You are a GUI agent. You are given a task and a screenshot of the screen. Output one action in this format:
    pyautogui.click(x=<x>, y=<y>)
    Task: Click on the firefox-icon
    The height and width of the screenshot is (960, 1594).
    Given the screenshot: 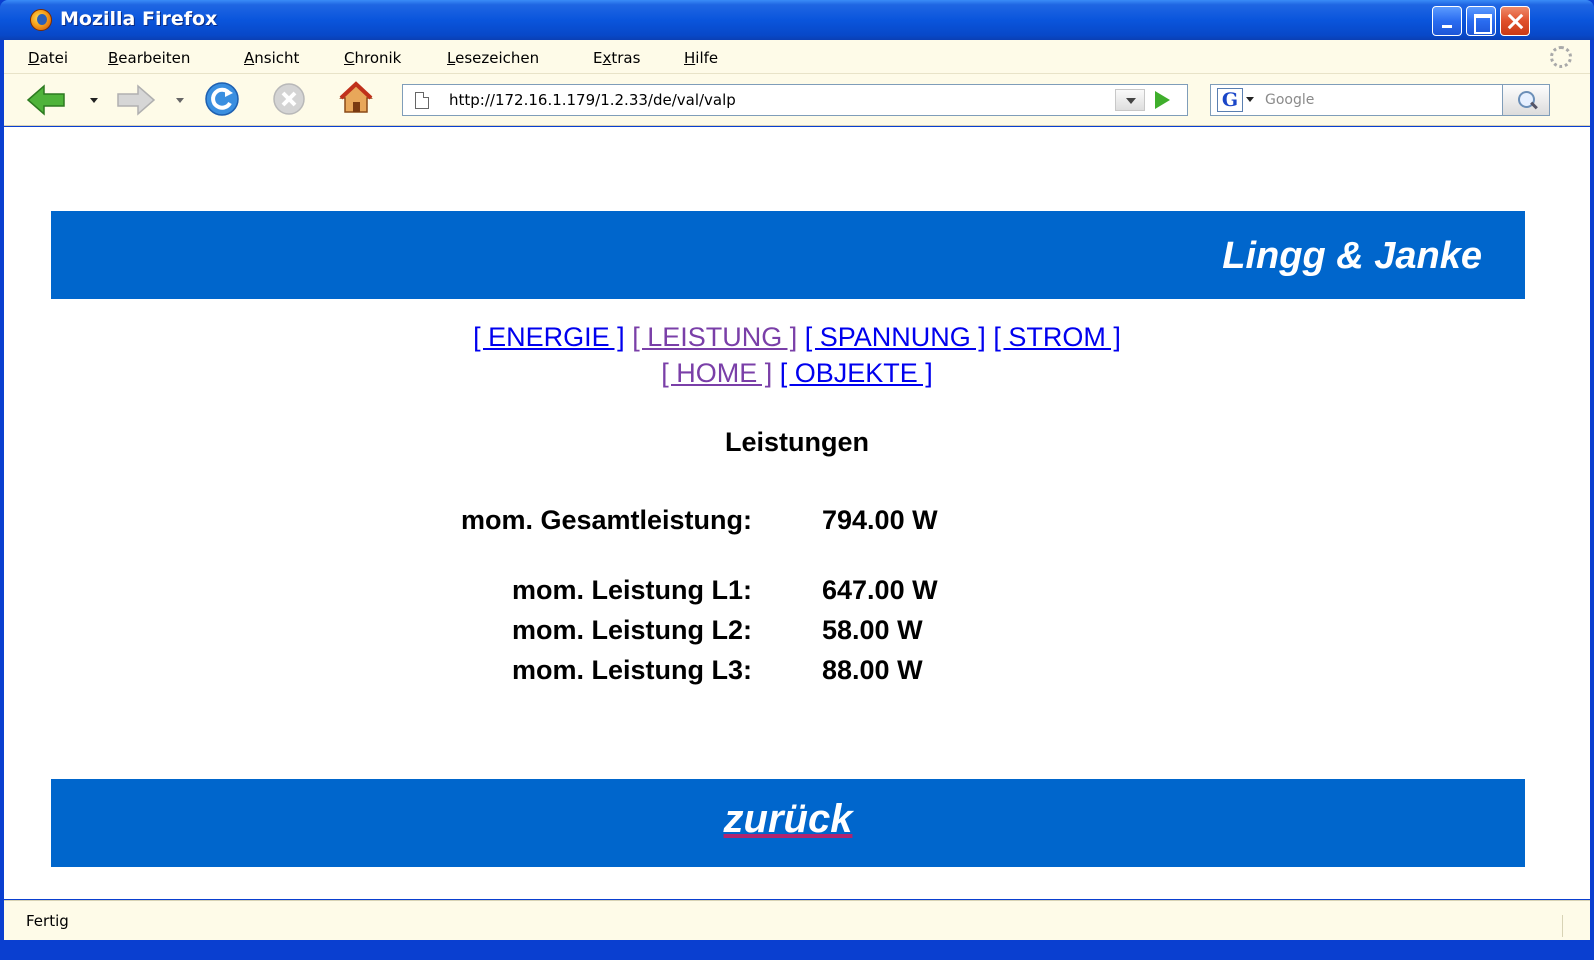 What is the action you would take?
    pyautogui.click(x=41, y=20)
    